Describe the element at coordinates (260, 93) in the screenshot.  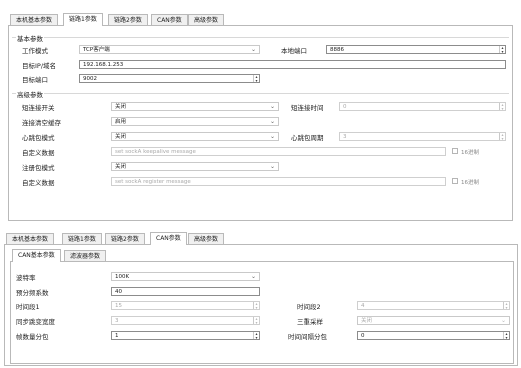
I see `advanced-group-line` at that location.